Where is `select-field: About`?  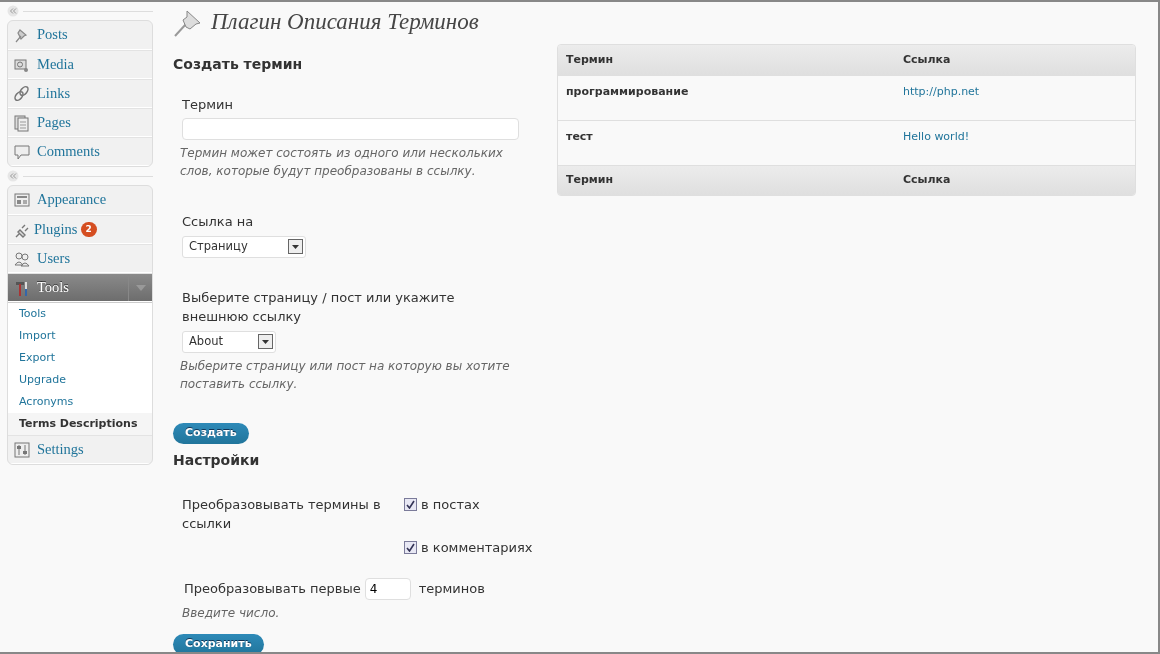 select-field: About is located at coordinates (229, 341).